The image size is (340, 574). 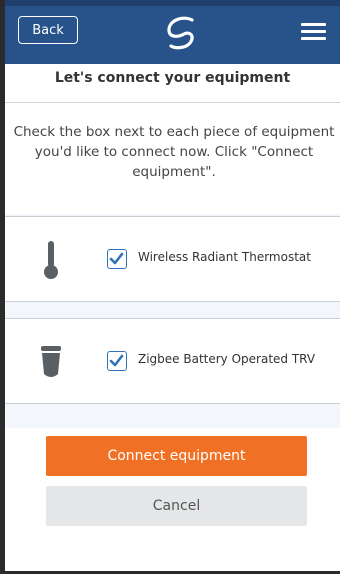 I want to click on cancel-button: Cancel, so click(x=176, y=506).